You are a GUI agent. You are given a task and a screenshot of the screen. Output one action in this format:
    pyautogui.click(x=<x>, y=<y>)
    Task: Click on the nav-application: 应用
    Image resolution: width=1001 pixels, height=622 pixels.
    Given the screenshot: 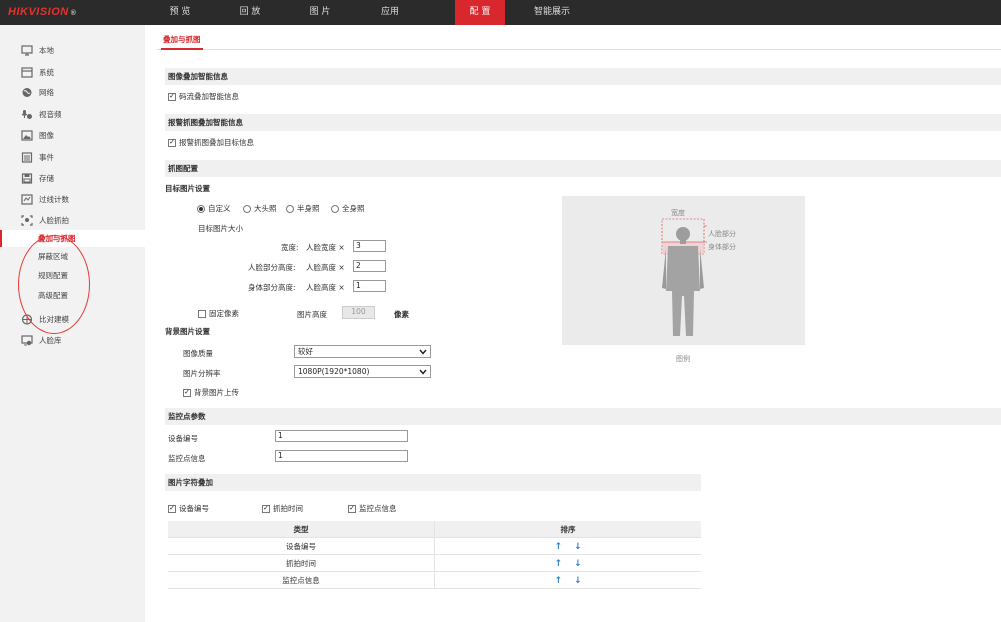 What is the action you would take?
    pyautogui.click(x=390, y=12)
    